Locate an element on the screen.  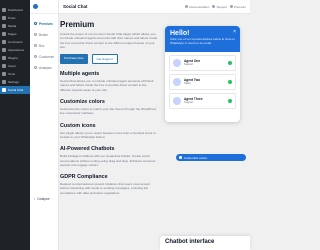
plugin-brand is located at coordinates (44, 7).